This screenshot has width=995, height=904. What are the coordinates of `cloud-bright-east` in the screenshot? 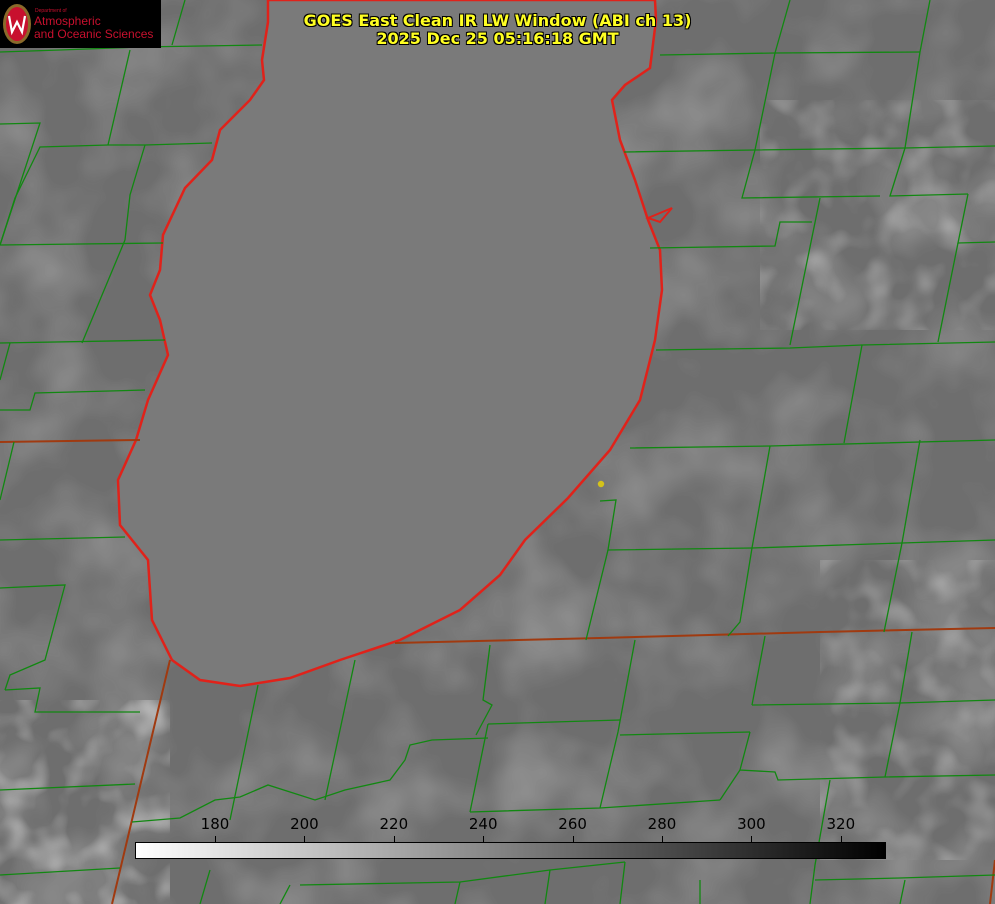 It's located at (877, 215).